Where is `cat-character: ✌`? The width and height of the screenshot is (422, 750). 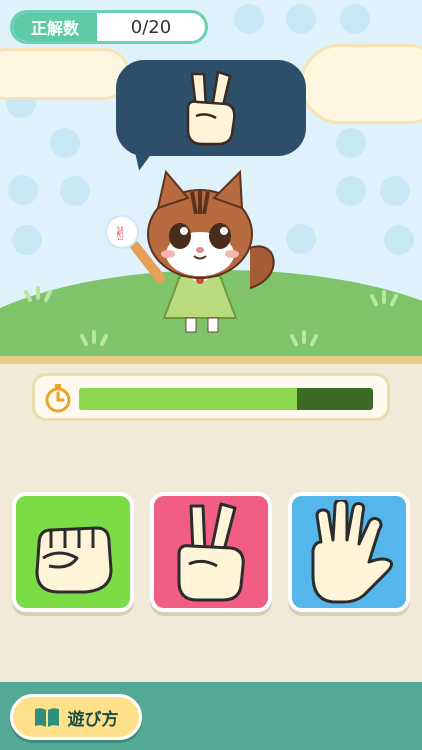 cat-character: ✌ is located at coordinates (190, 251).